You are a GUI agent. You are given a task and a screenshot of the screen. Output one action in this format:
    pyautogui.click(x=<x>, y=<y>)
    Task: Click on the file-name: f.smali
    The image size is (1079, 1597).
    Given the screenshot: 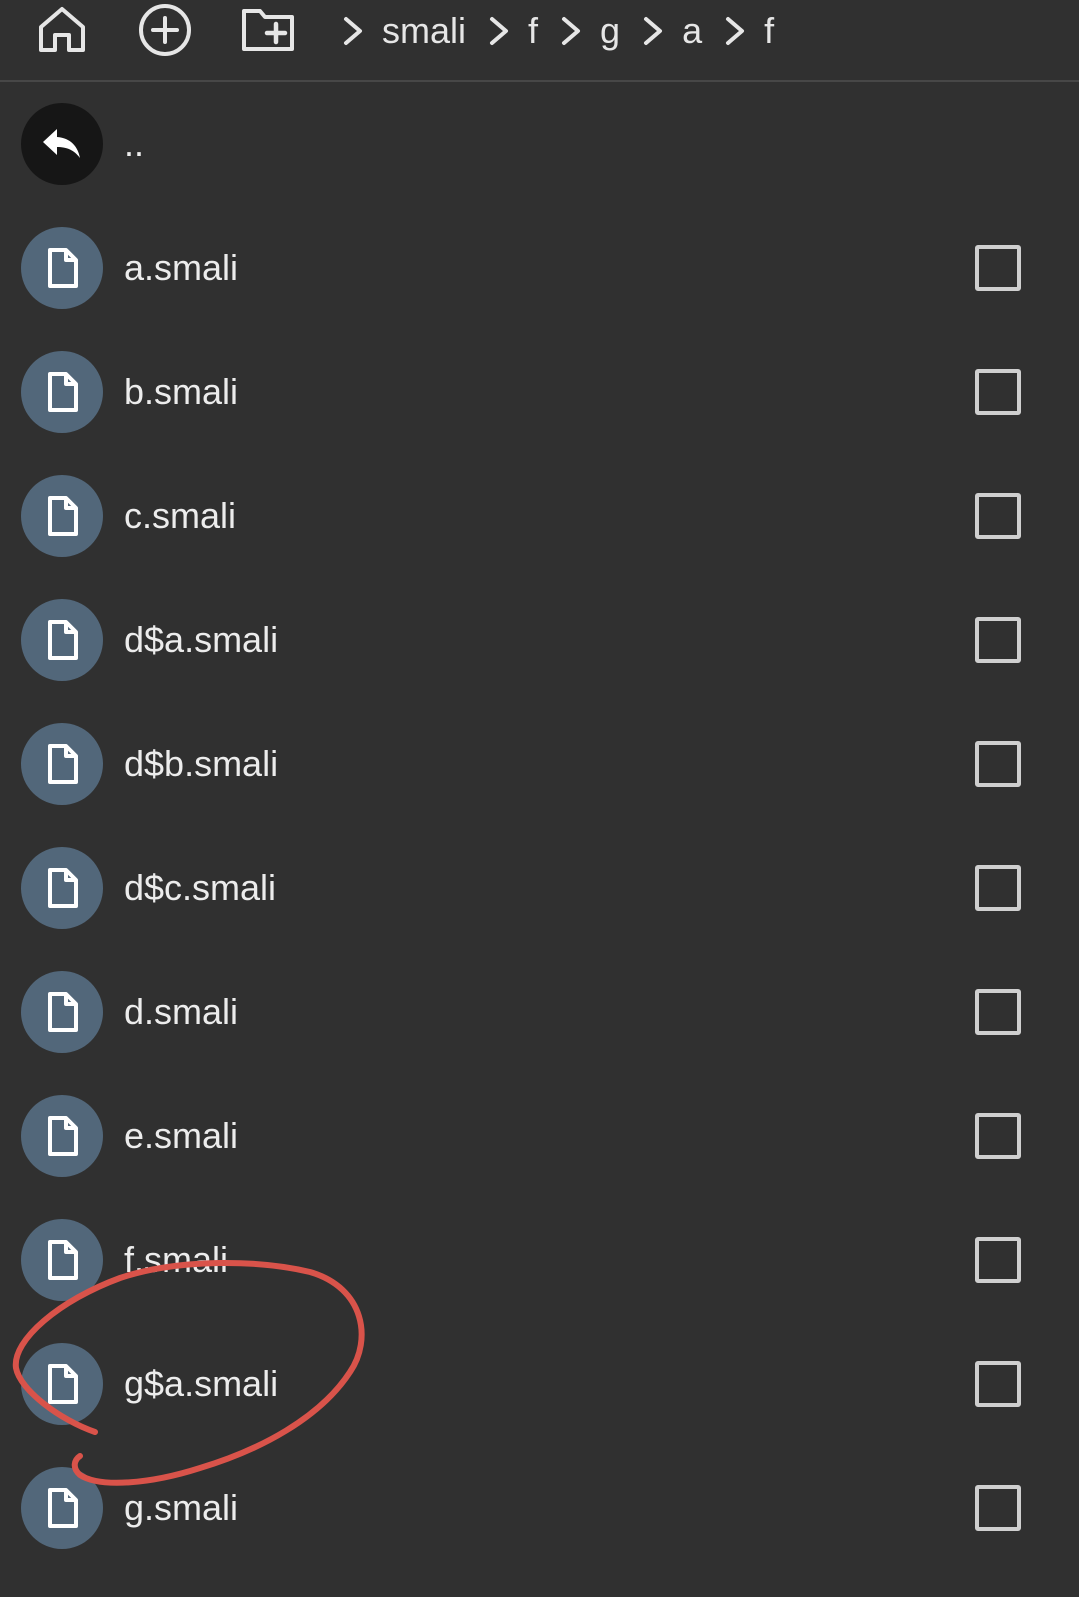 What is the action you would take?
    pyautogui.click(x=176, y=1259)
    